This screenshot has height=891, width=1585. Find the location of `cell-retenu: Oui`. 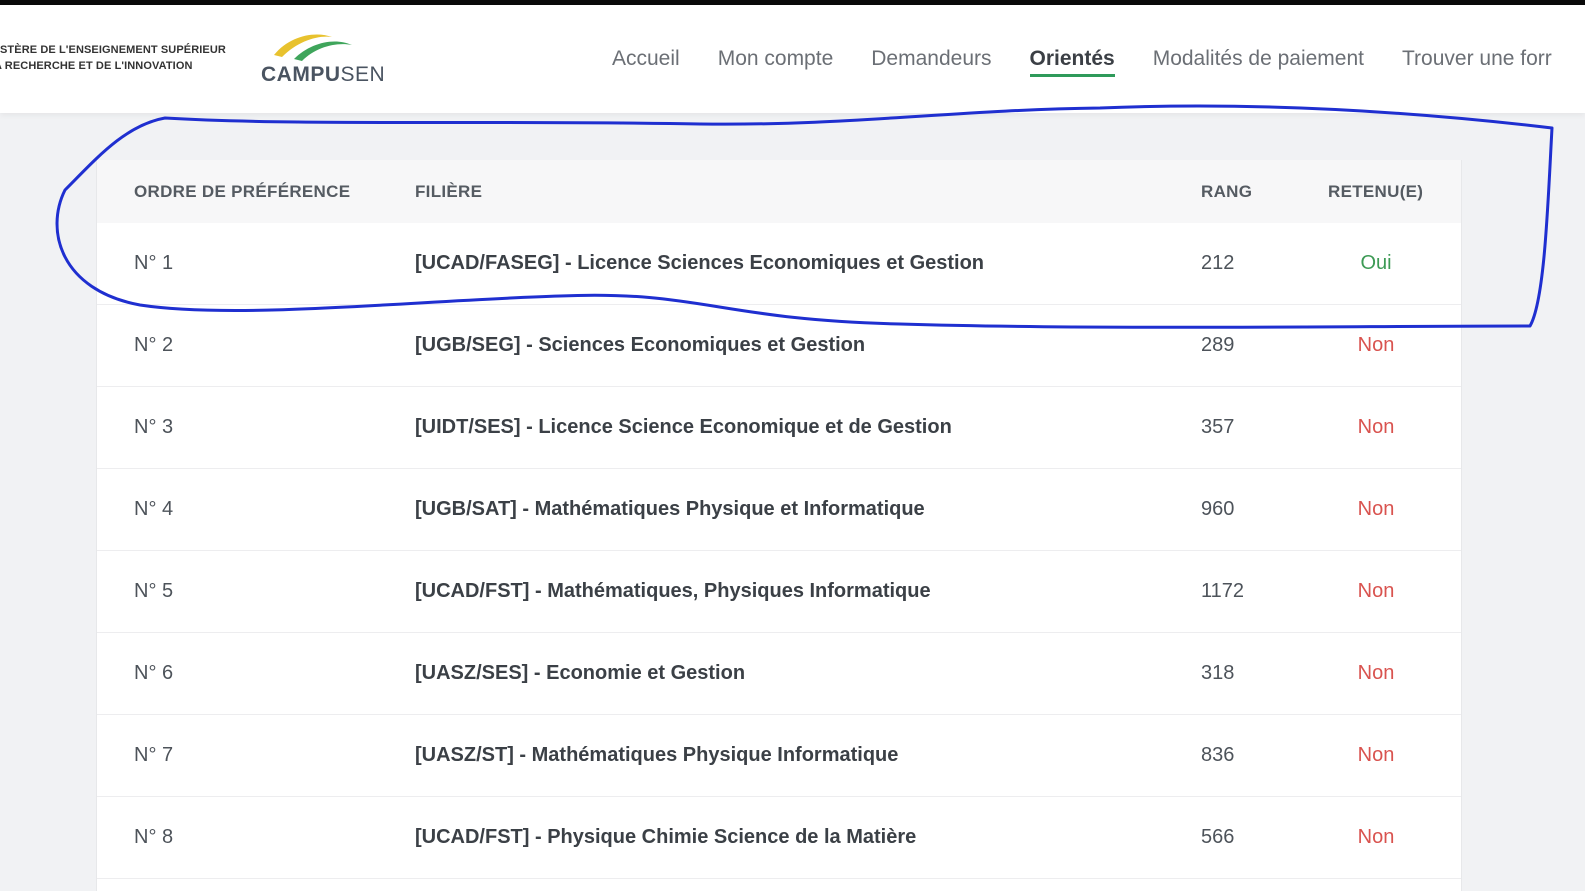

cell-retenu: Oui is located at coordinates (1376, 263).